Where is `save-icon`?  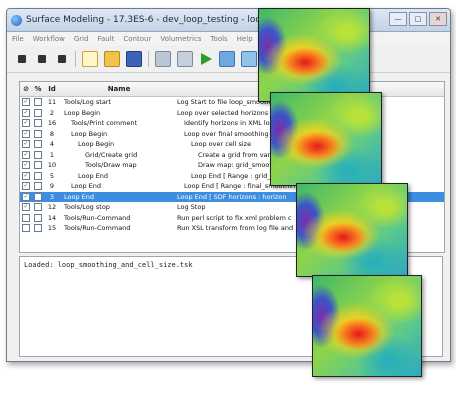
save-icon is located at coordinates (134, 59).